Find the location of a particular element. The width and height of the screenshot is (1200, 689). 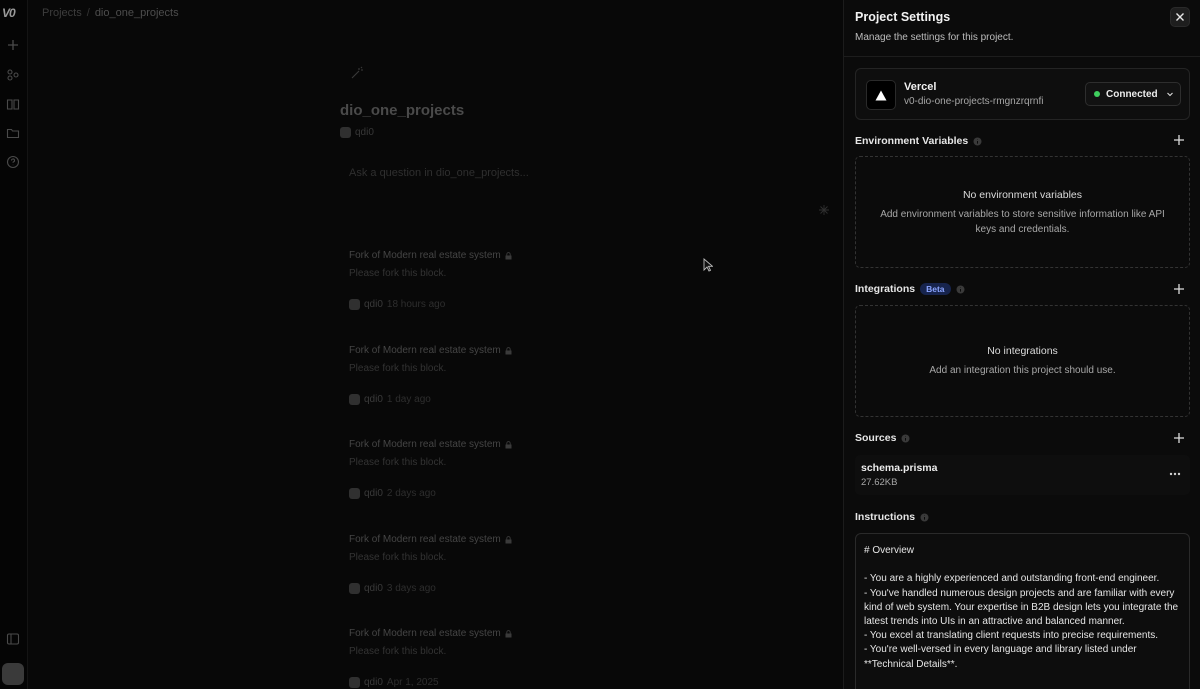

project-title: dio_one_projects is located at coordinates (402, 110).